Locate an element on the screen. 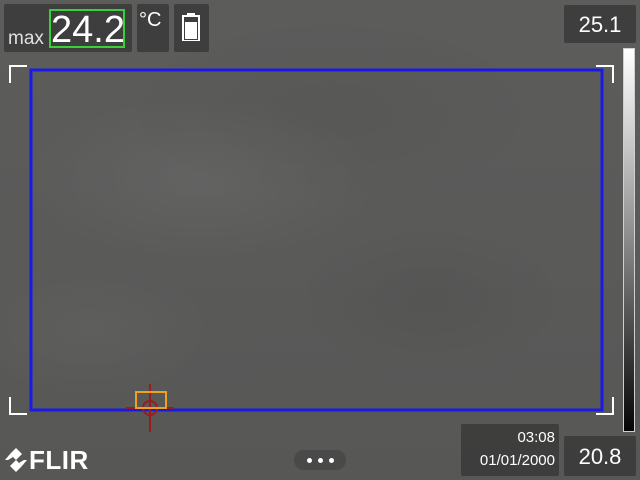  battery-button is located at coordinates (191, 28).